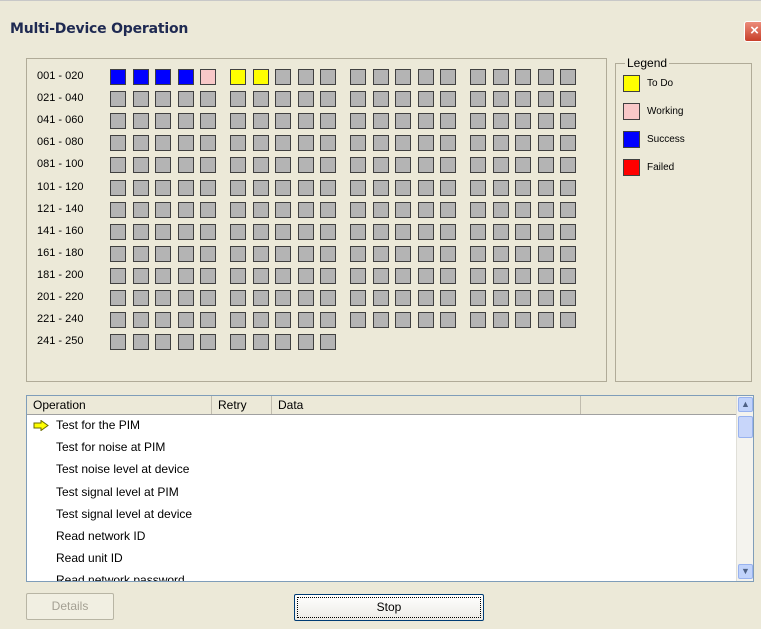 The width and height of the screenshot is (761, 629). Describe the element at coordinates (381, 559) in the screenshot. I see `operation-row: Read unit ID` at that location.